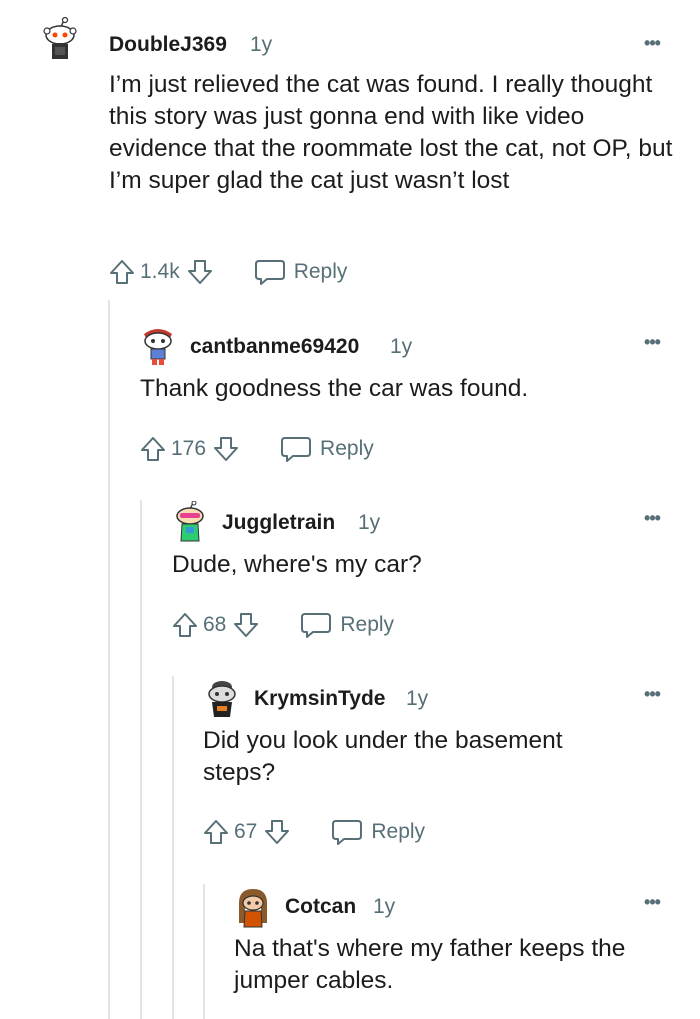  Describe the element at coordinates (383, 756) in the screenshot. I see `comment-body: Did you look under the basement steps?` at that location.